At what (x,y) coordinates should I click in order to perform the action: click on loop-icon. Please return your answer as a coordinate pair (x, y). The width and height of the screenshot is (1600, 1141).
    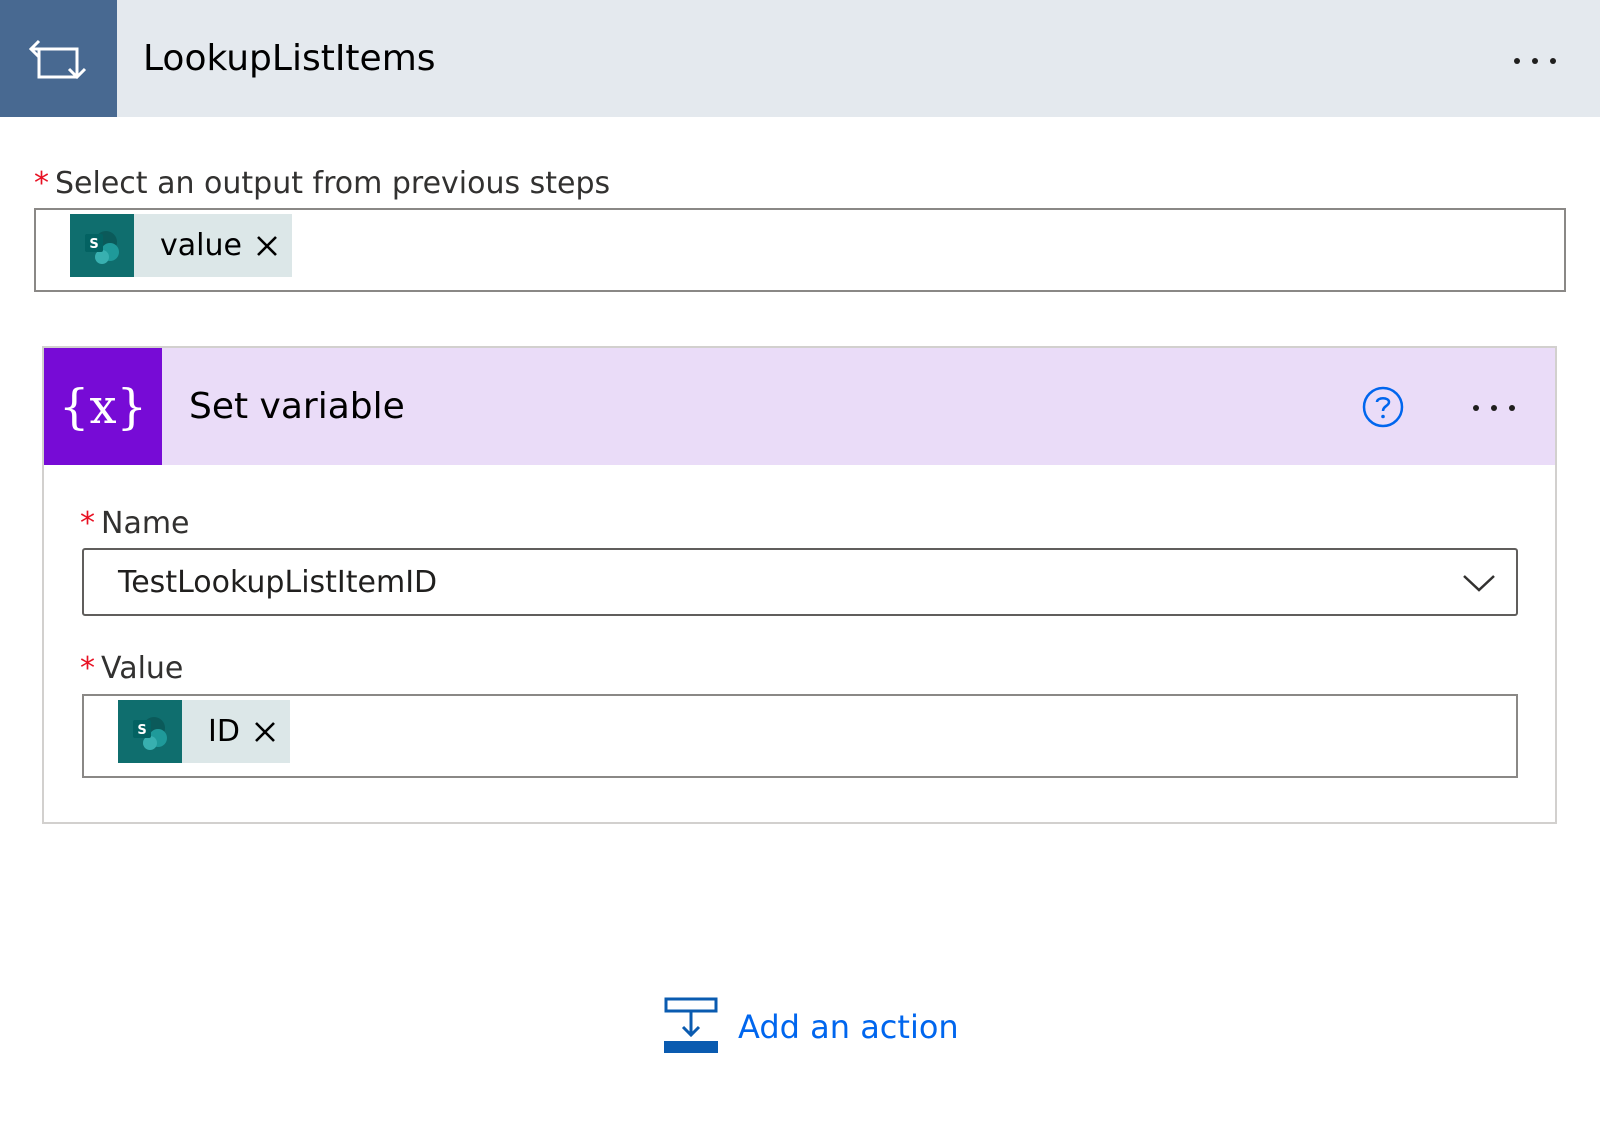
    Looking at the image, I should click on (58, 58).